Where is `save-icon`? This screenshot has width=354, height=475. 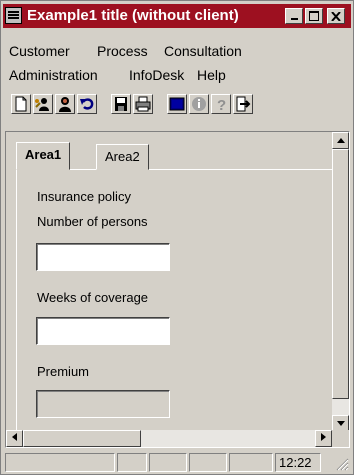
save-icon is located at coordinates (121, 104).